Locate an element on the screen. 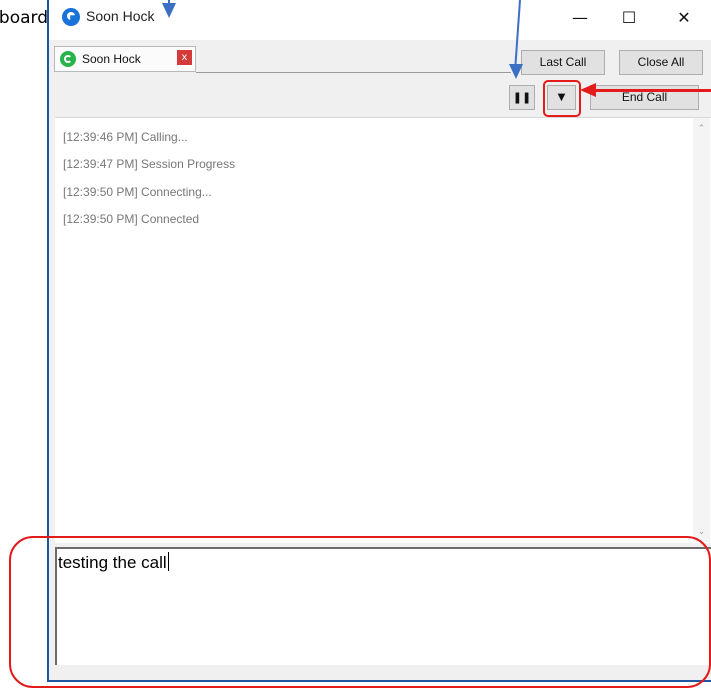 The image size is (711, 691). window-title: Soon Hock is located at coordinates (120, 16).